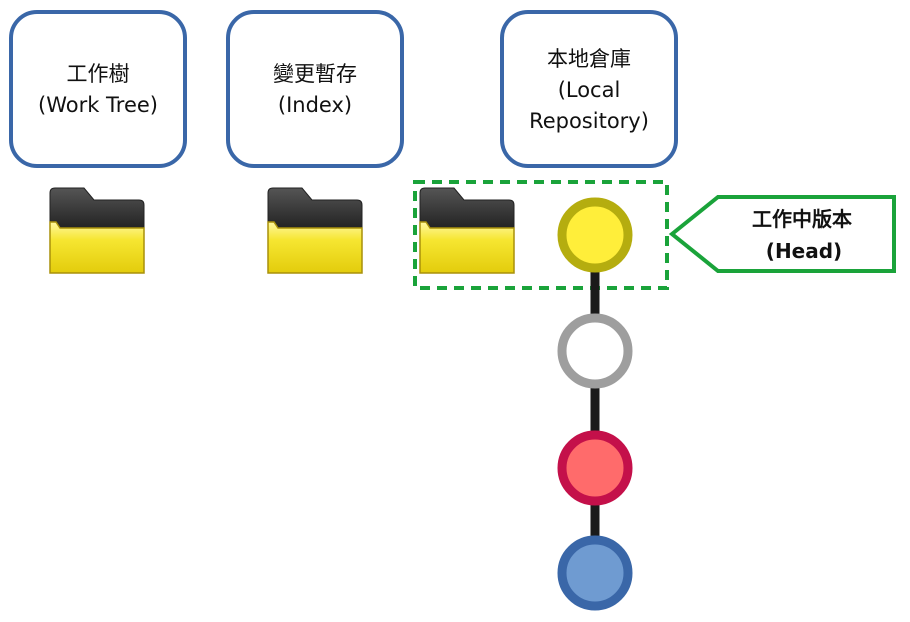  I want to click on local-repository-box: 本地倉庫 (Local Repository), so click(589, 89).